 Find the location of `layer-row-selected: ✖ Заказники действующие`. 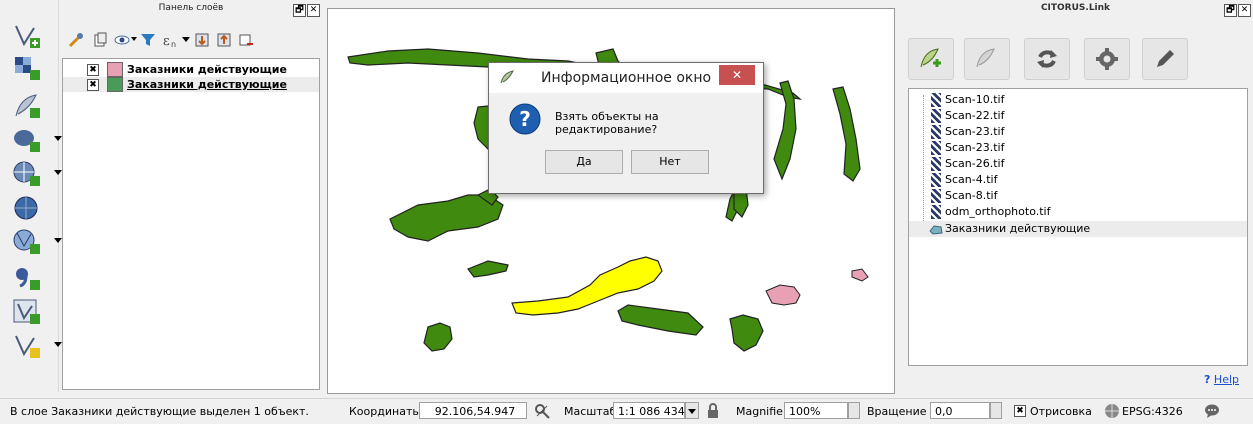

layer-row-selected: ✖ Заказники действующие is located at coordinates (191, 84).